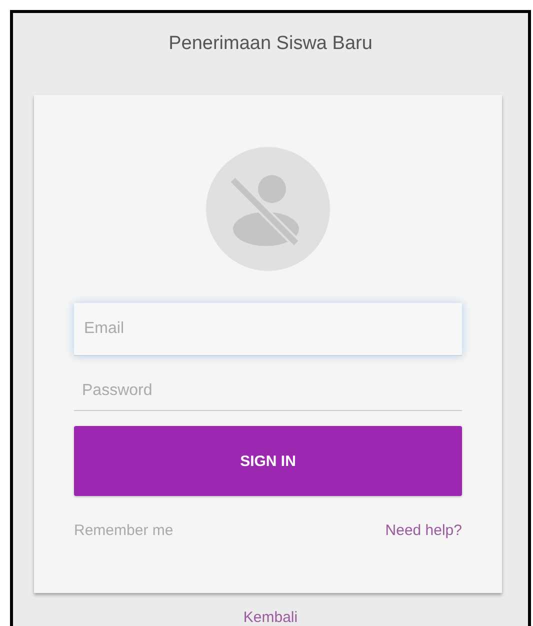 This screenshot has height=626, width=533. Describe the element at coordinates (268, 391) in the screenshot. I see `password-field: Password` at that location.